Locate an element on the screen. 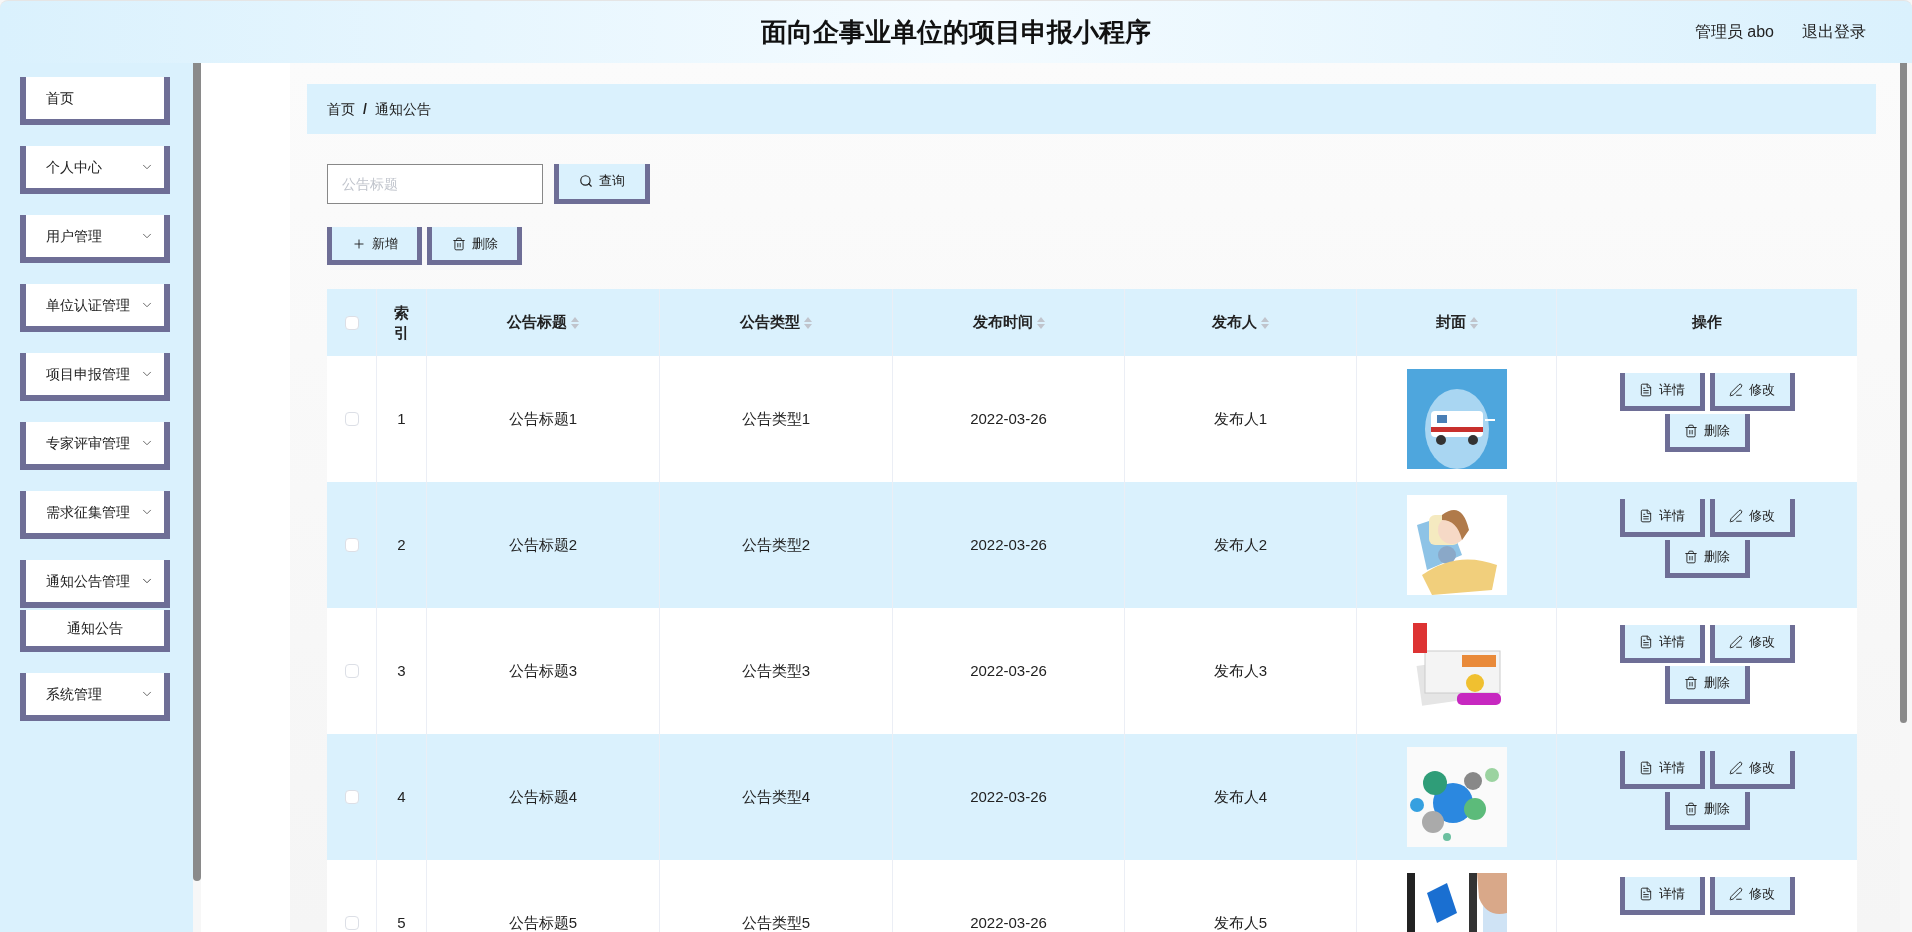 Image resolution: width=1912 pixels, height=932 pixels. add-button: 新增 is located at coordinates (374, 246).